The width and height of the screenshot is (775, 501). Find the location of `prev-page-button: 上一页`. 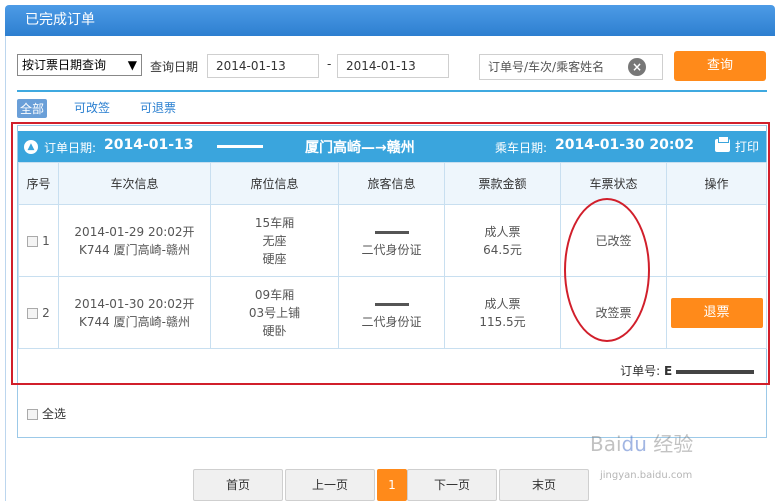

prev-page-button: 上一页 is located at coordinates (330, 485).